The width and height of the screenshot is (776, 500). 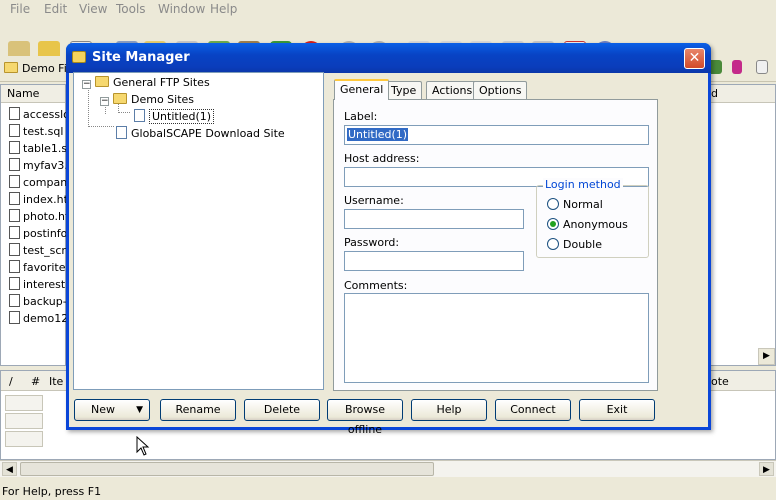 What do you see at coordinates (46, 114) in the screenshot?
I see `file-name: accesslo` at bounding box center [46, 114].